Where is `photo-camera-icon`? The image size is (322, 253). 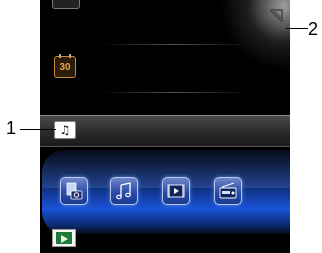
photo-camera-icon is located at coordinates (74, 191).